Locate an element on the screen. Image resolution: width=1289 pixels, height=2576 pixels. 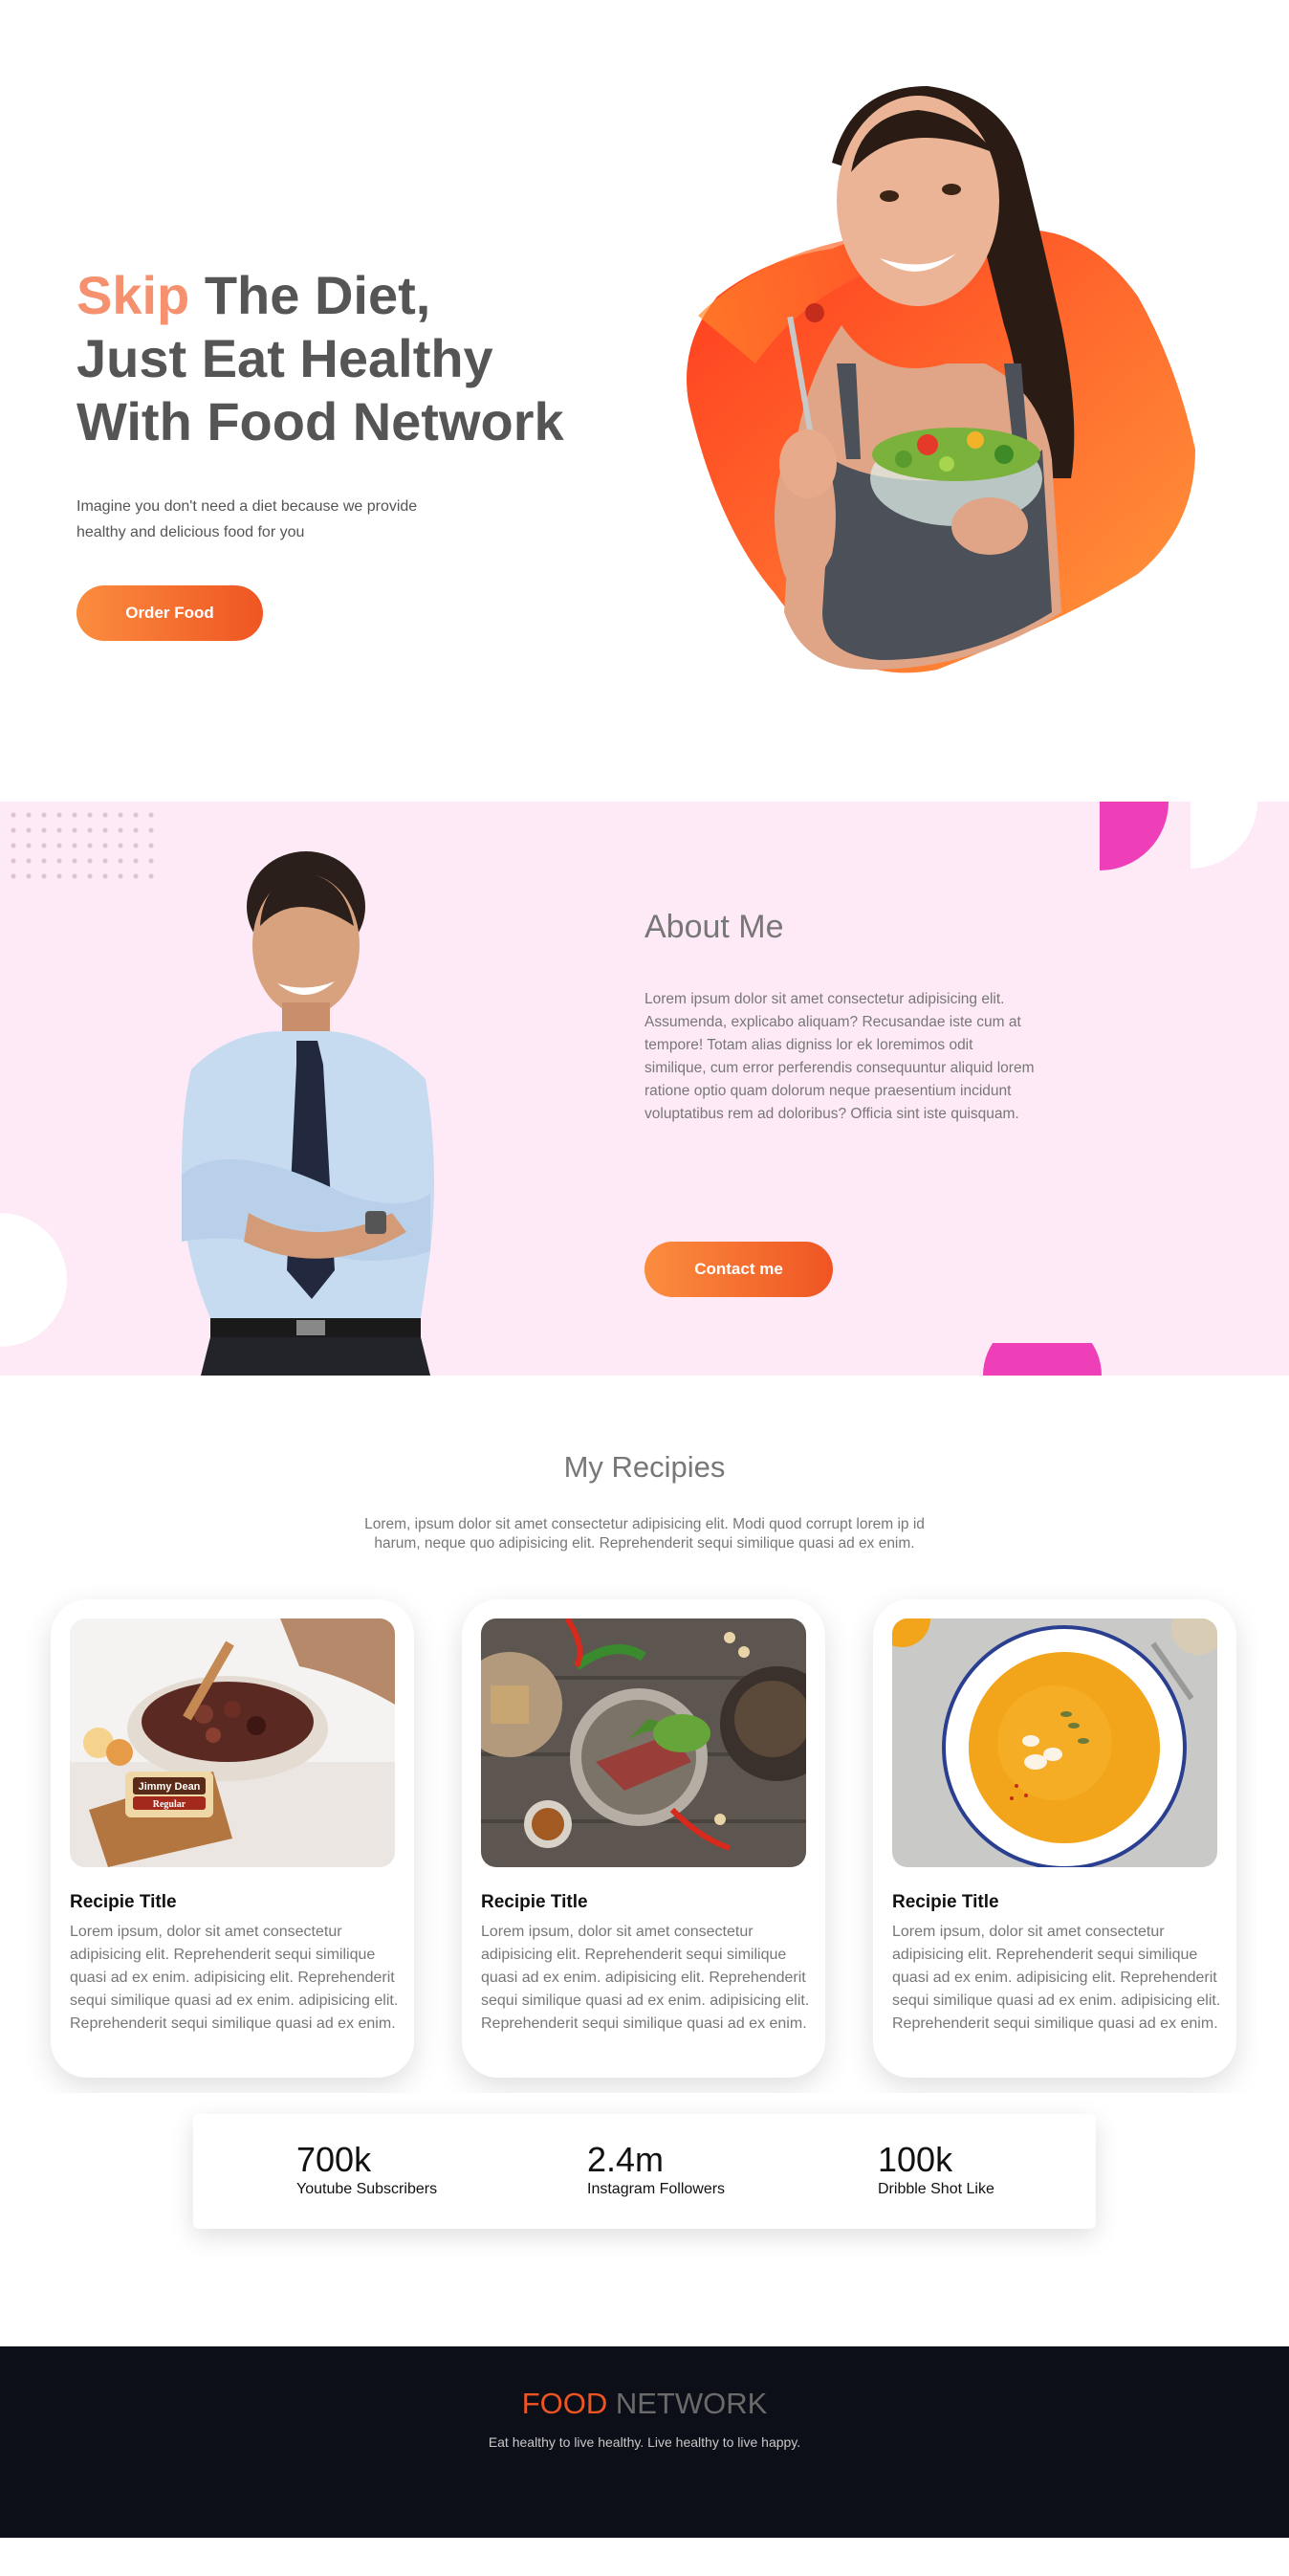
stat-label: Instagram Followers is located at coordinates (656, 2189).